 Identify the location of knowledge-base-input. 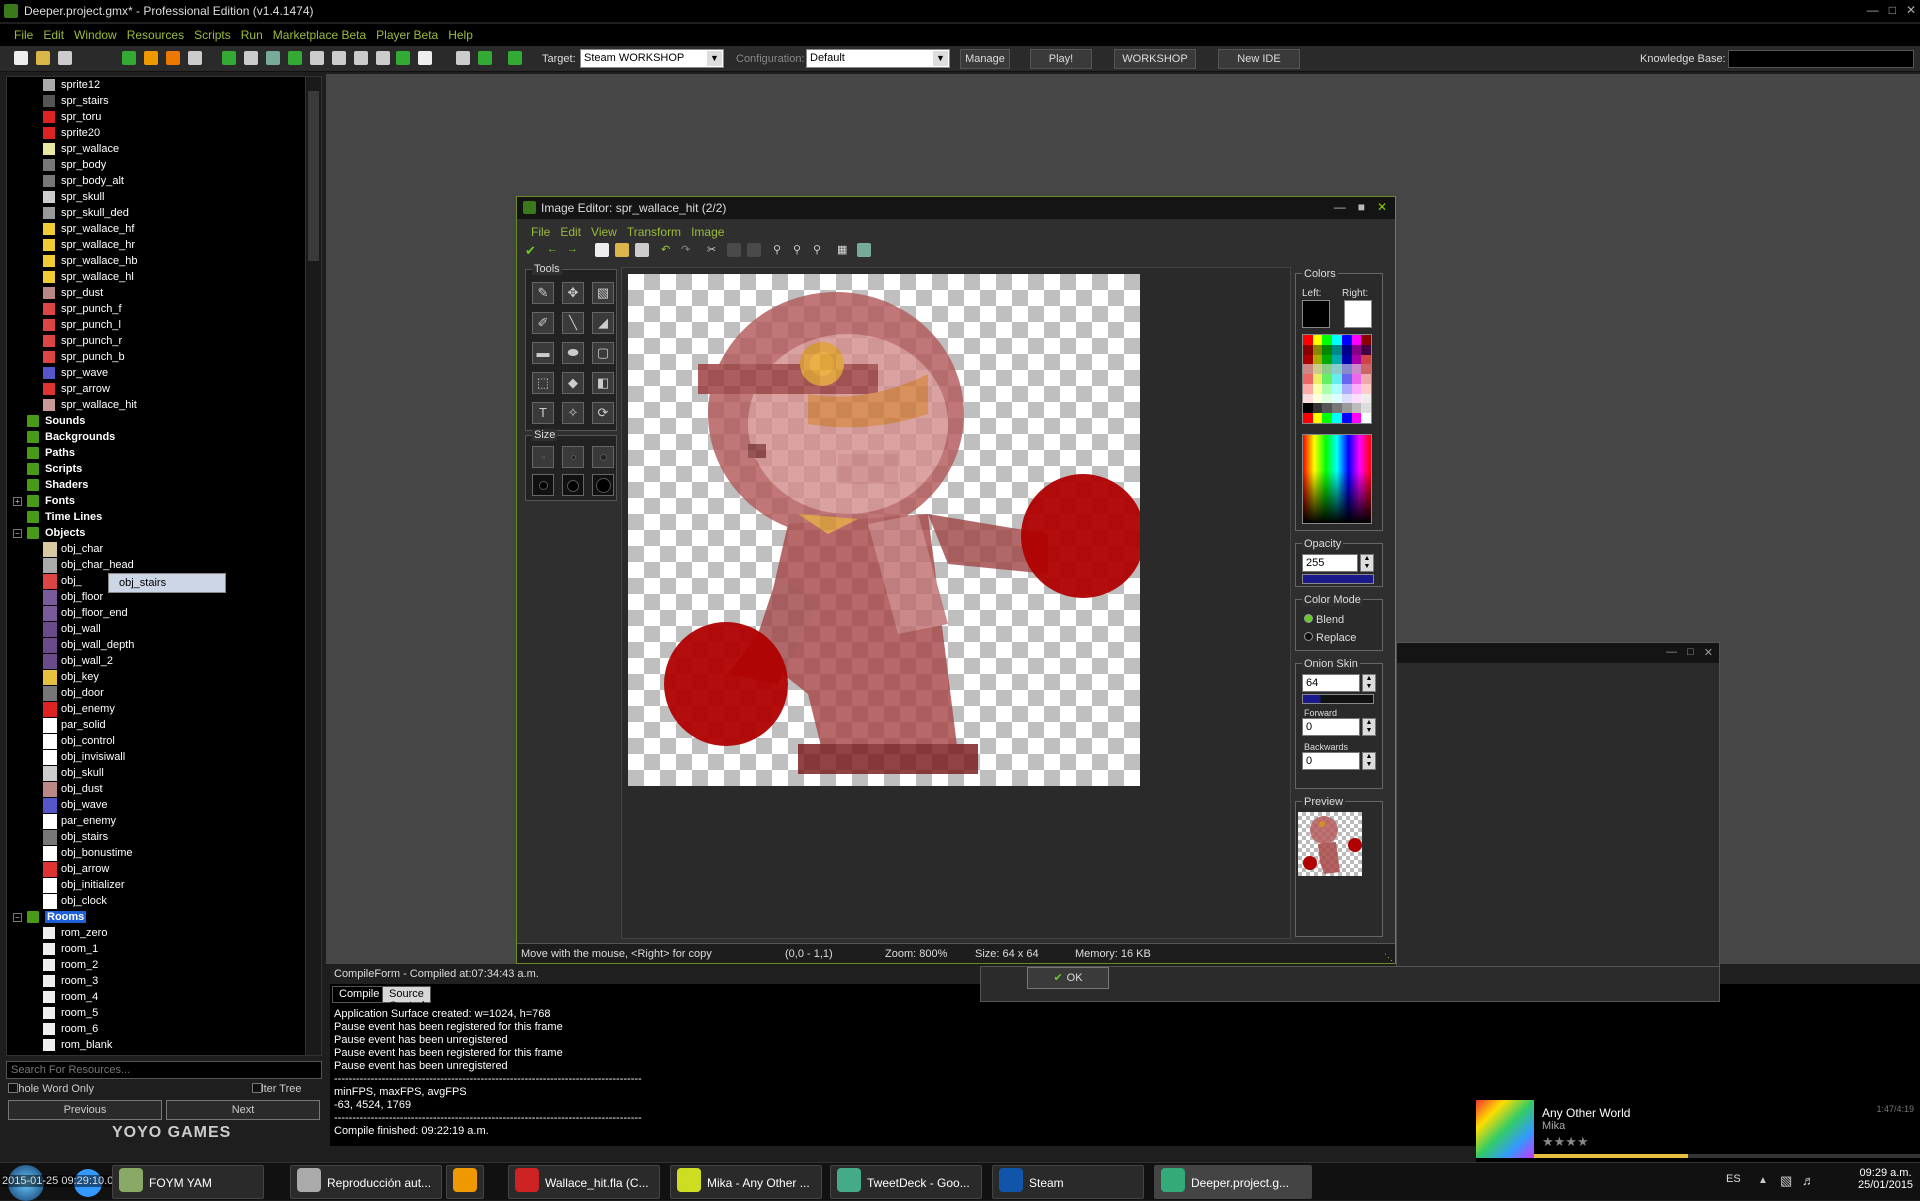
(1821, 59).